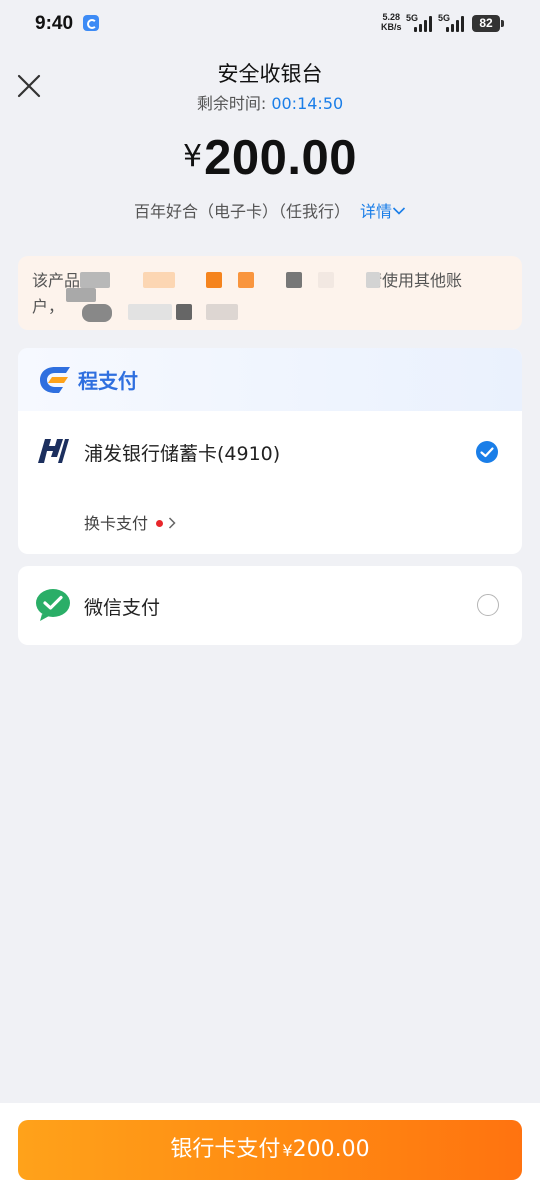  What do you see at coordinates (488, 23) in the screenshot?
I see `battery-icon: 82` at bounding box center [488, 23].